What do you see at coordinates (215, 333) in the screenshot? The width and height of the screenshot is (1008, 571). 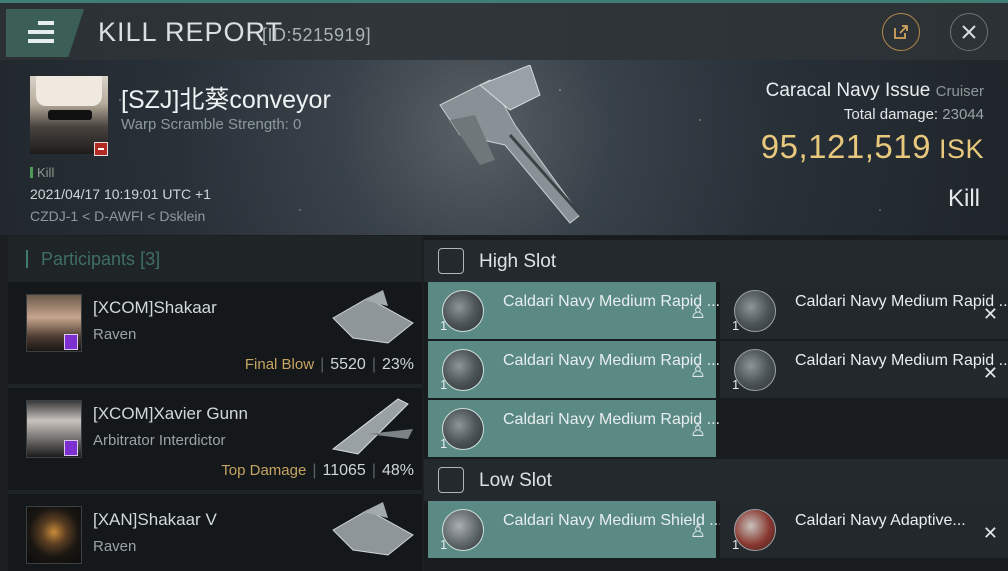 I see `participant-row: [XCOM]Shakaar Raven Final Blow | 5520 | 23%` at bounding box center [215, 333].